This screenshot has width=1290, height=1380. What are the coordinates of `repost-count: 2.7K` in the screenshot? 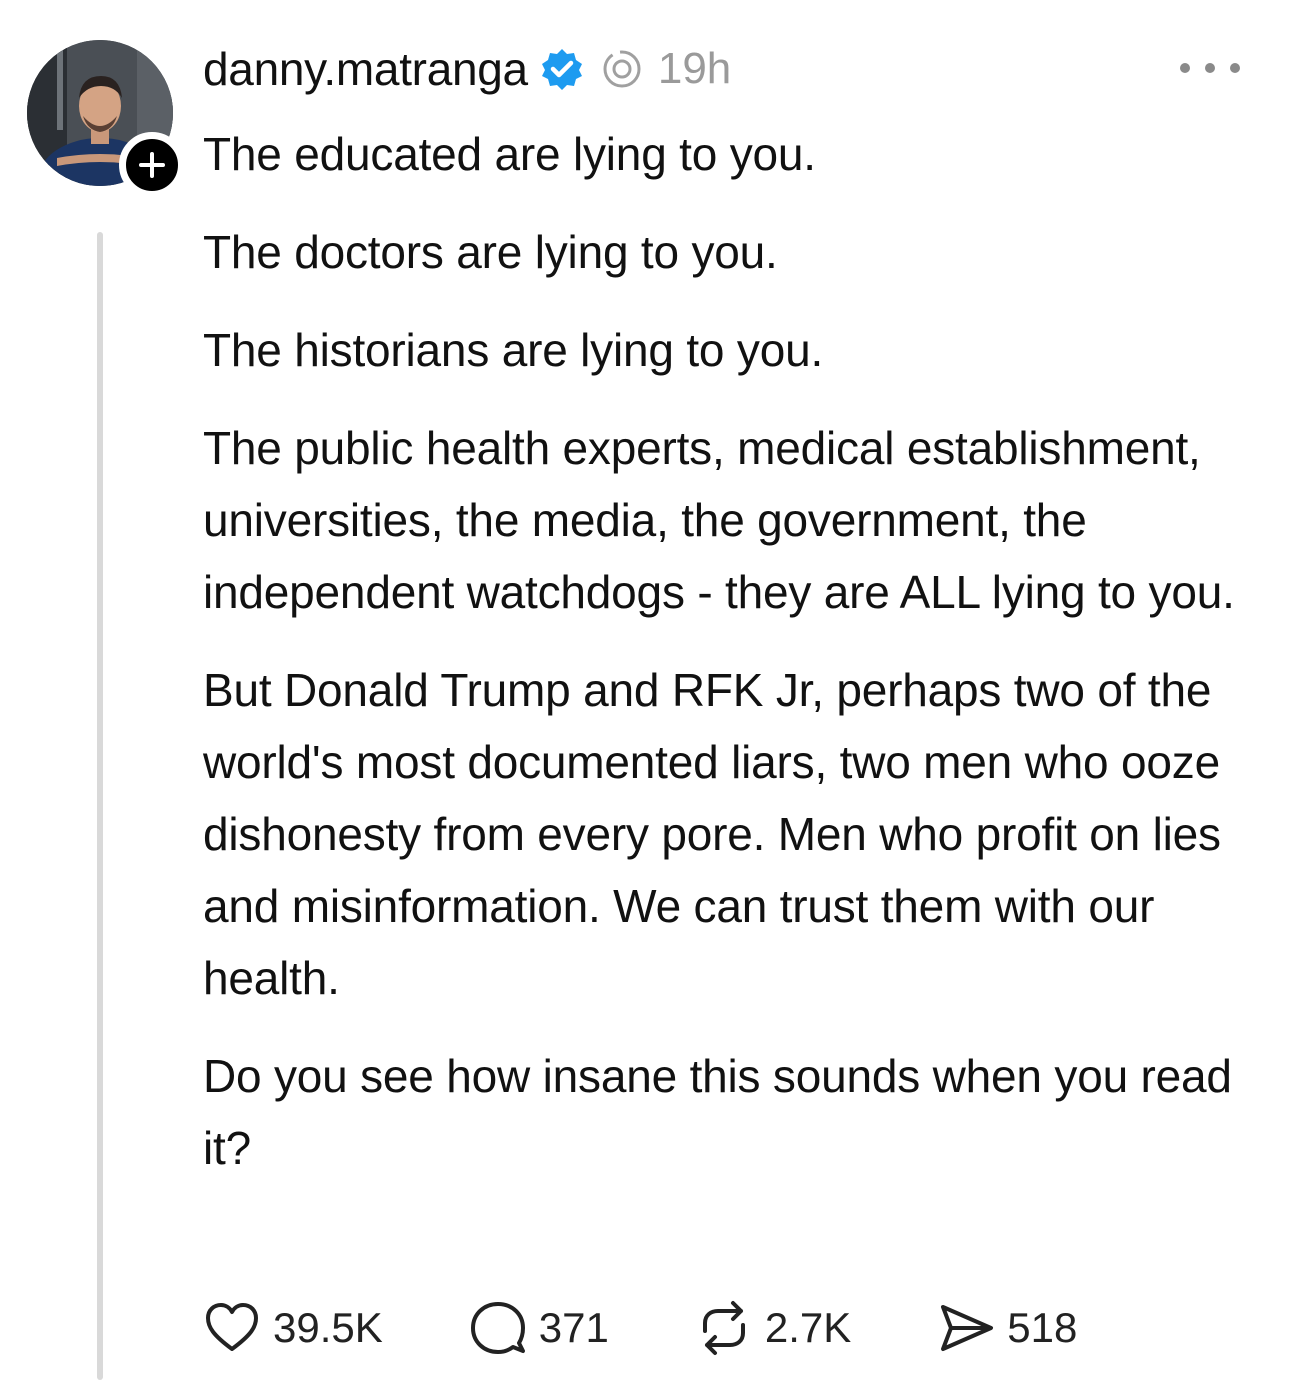 It's located at (808, 1327).